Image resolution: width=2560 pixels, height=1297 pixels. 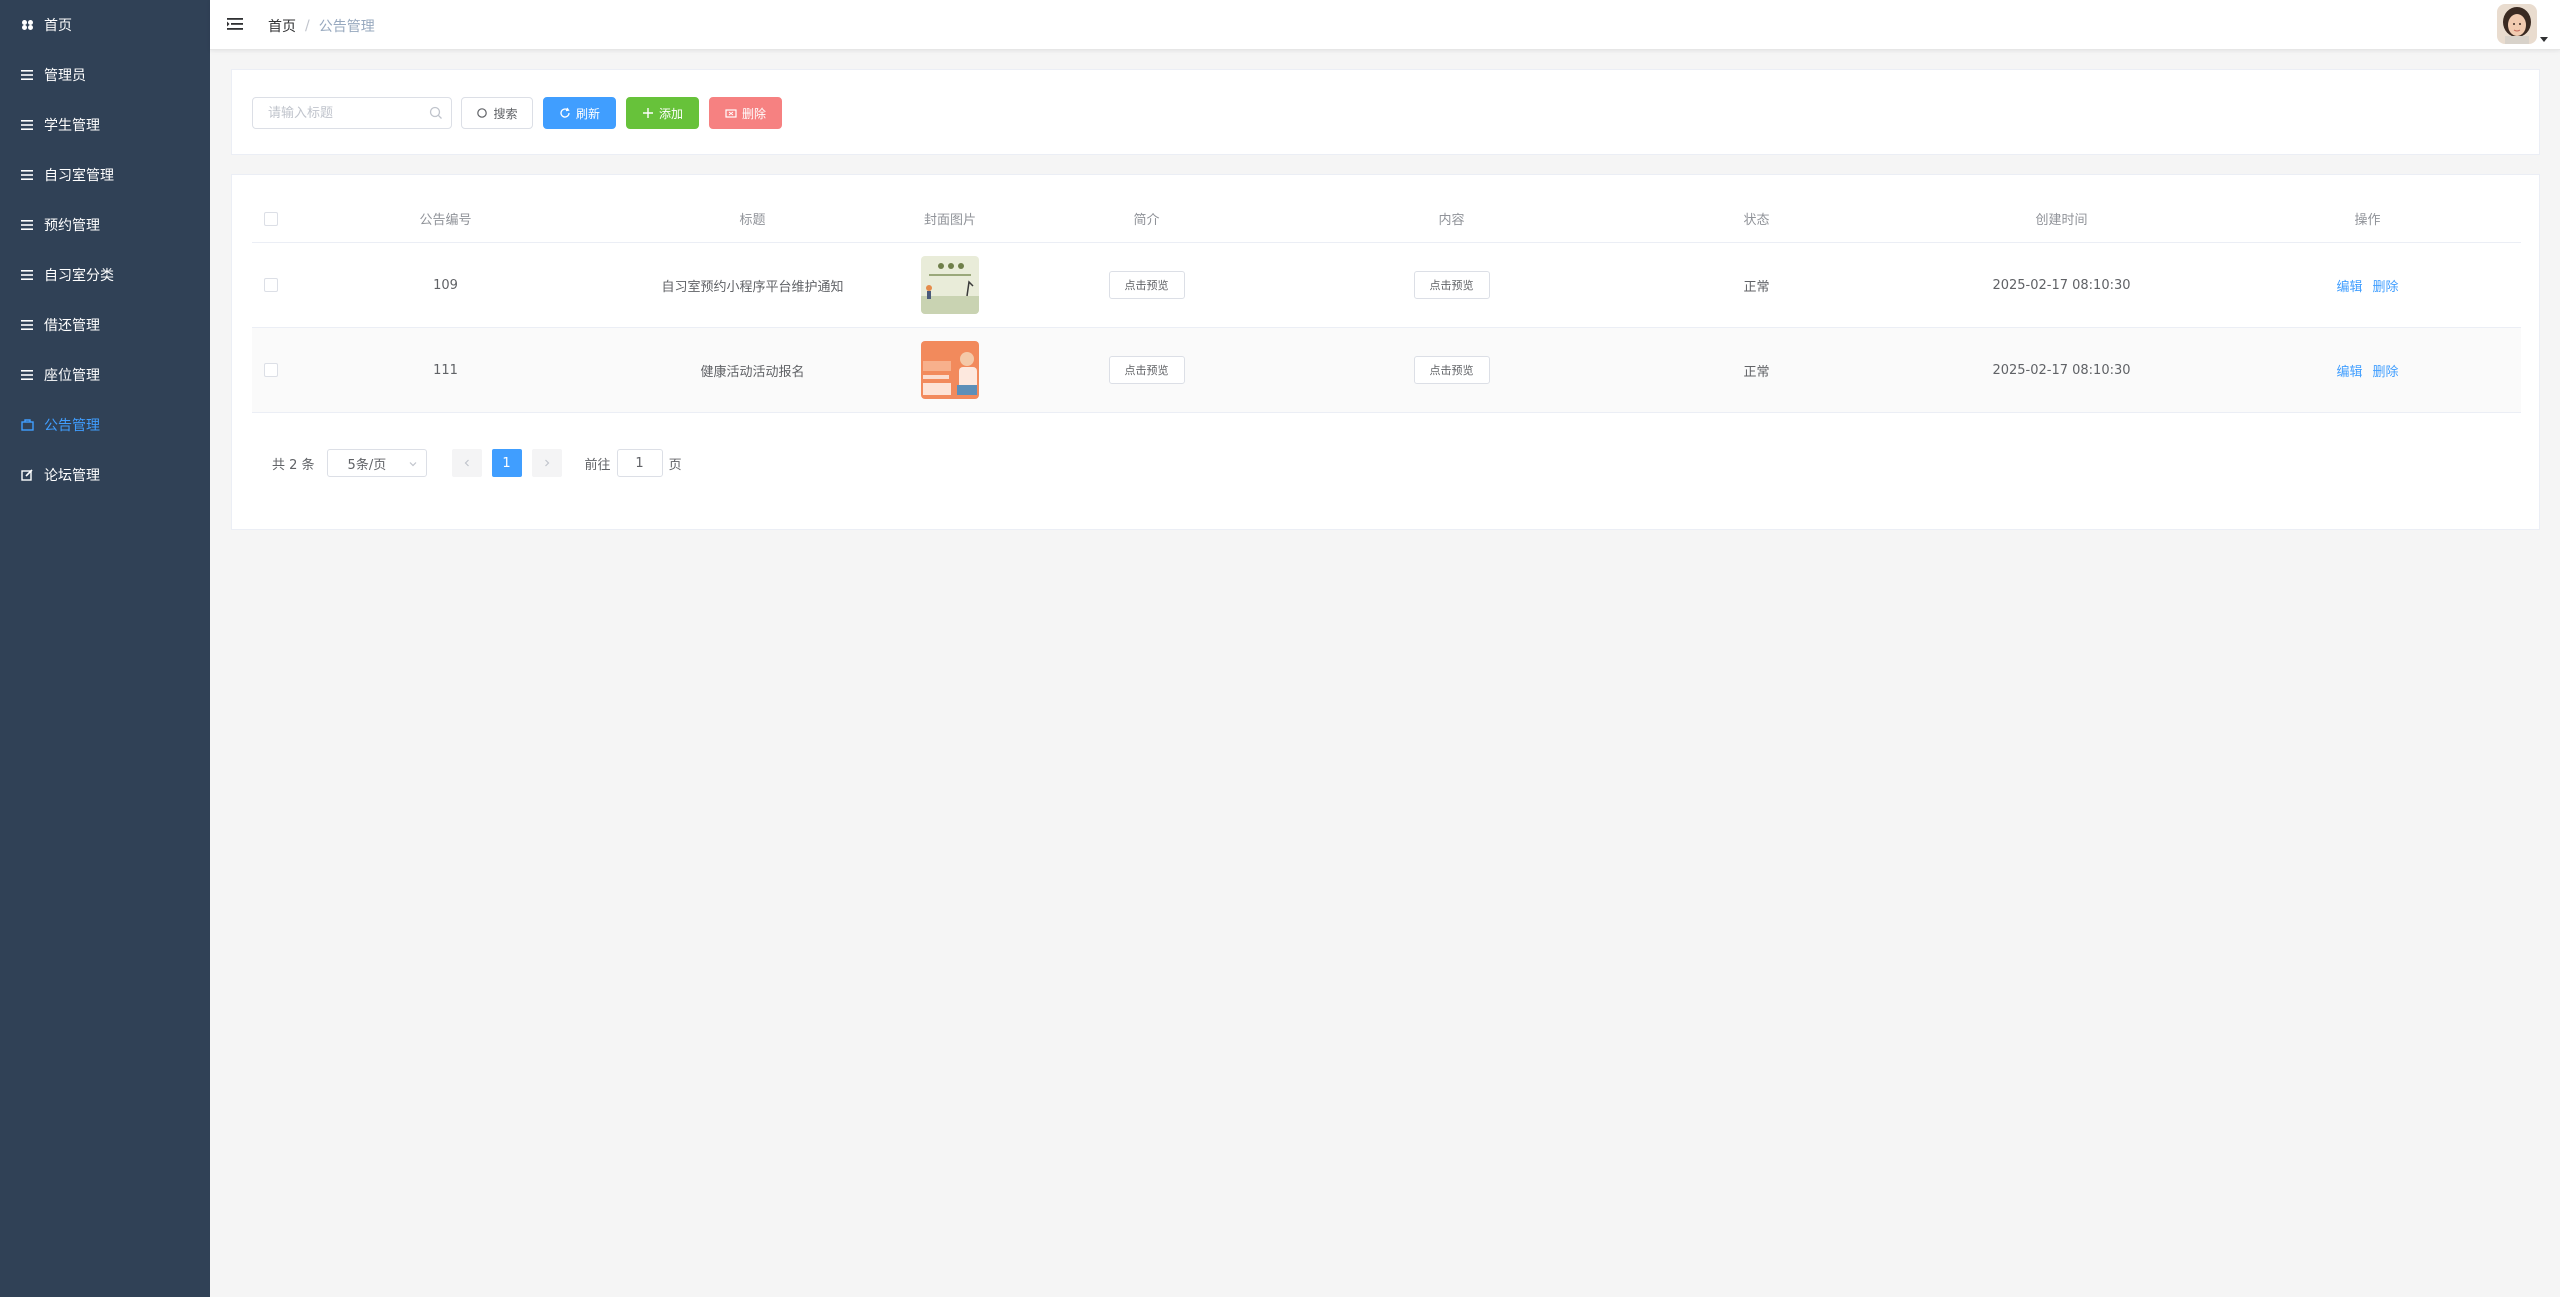 What do you see at coordinates (565, 113) in the screenshot?
I see `refresh-icon` at bounding box center [565, 113].